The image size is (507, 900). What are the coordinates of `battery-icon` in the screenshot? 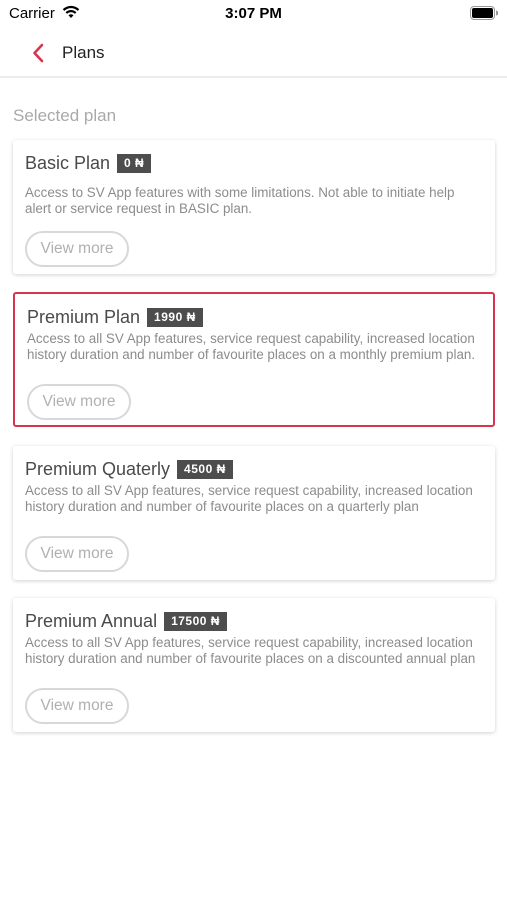 It's located at (484, 15).